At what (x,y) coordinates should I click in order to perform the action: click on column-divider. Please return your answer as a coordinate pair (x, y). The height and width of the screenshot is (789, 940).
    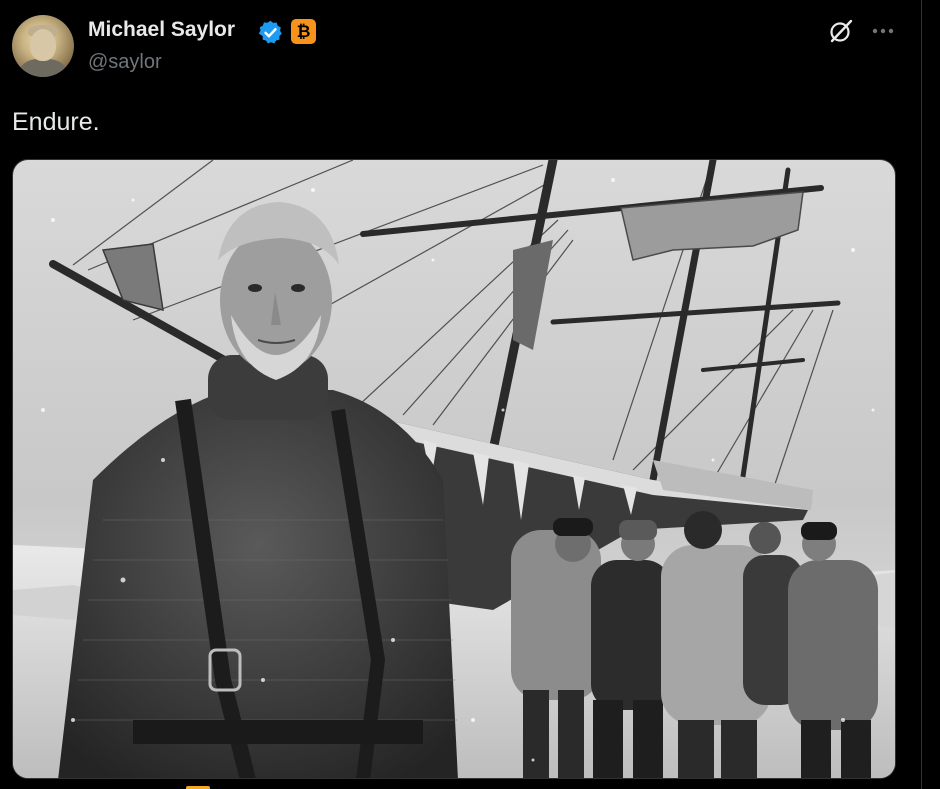
    Looking at the image, I should click on (921, 394).